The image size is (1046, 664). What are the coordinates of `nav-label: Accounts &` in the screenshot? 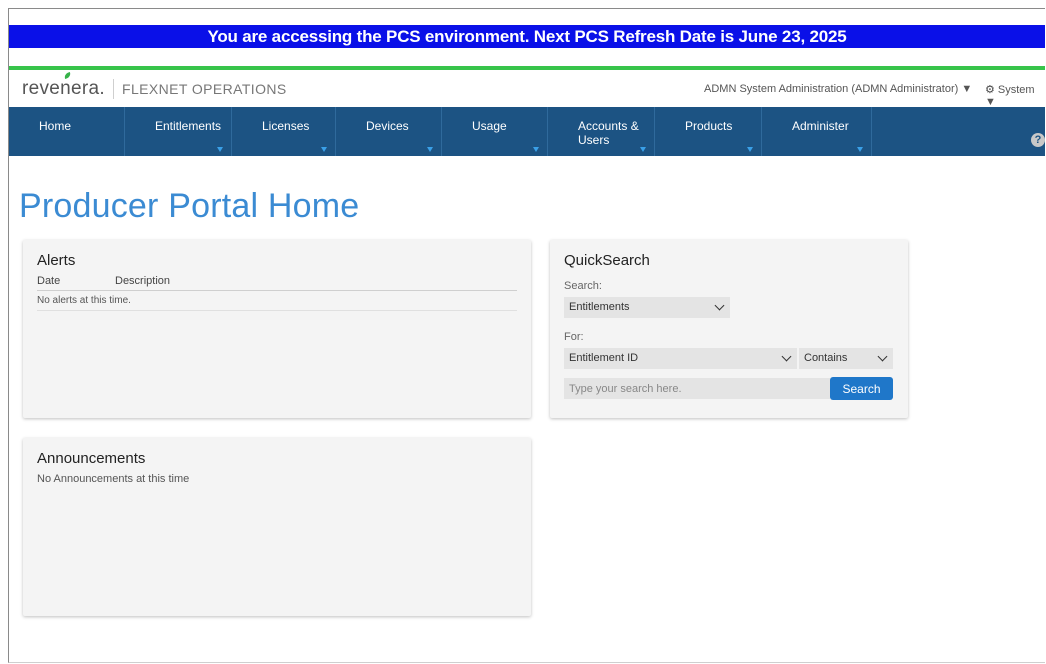 It's located at (608, 126).